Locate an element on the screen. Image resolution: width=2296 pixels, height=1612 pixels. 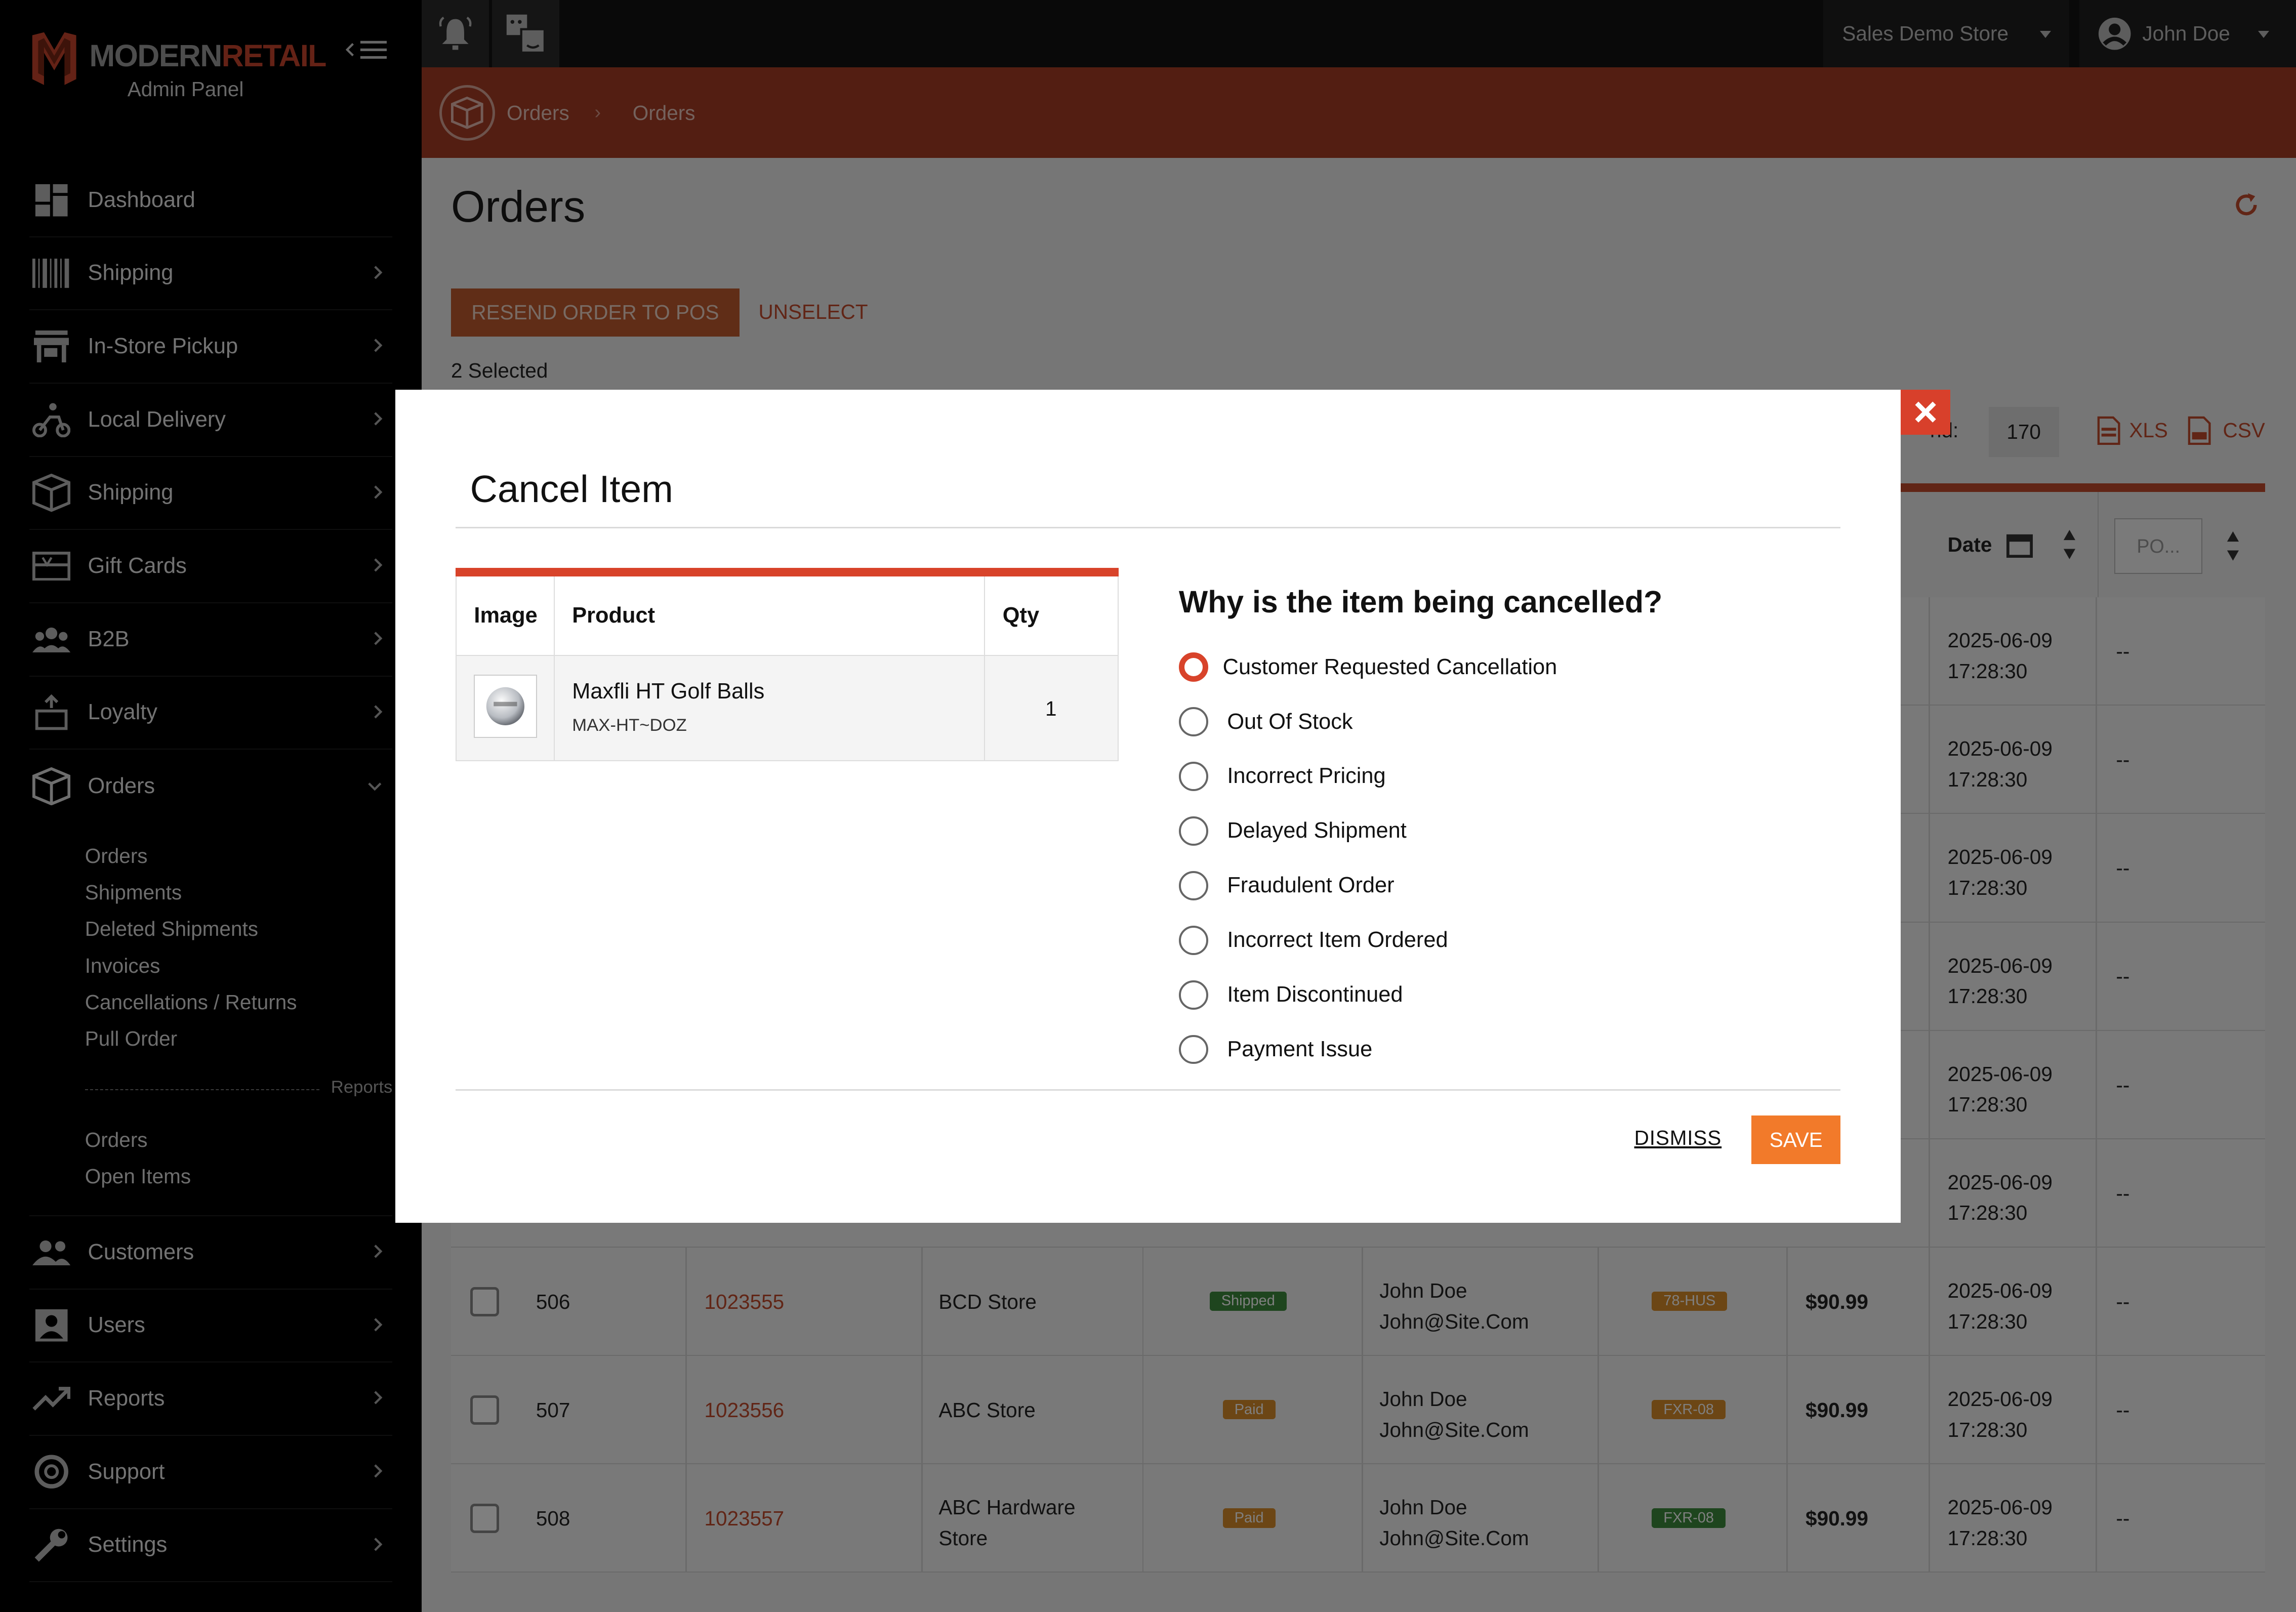
close-dialog-button is located at coordinates (1926, 412).